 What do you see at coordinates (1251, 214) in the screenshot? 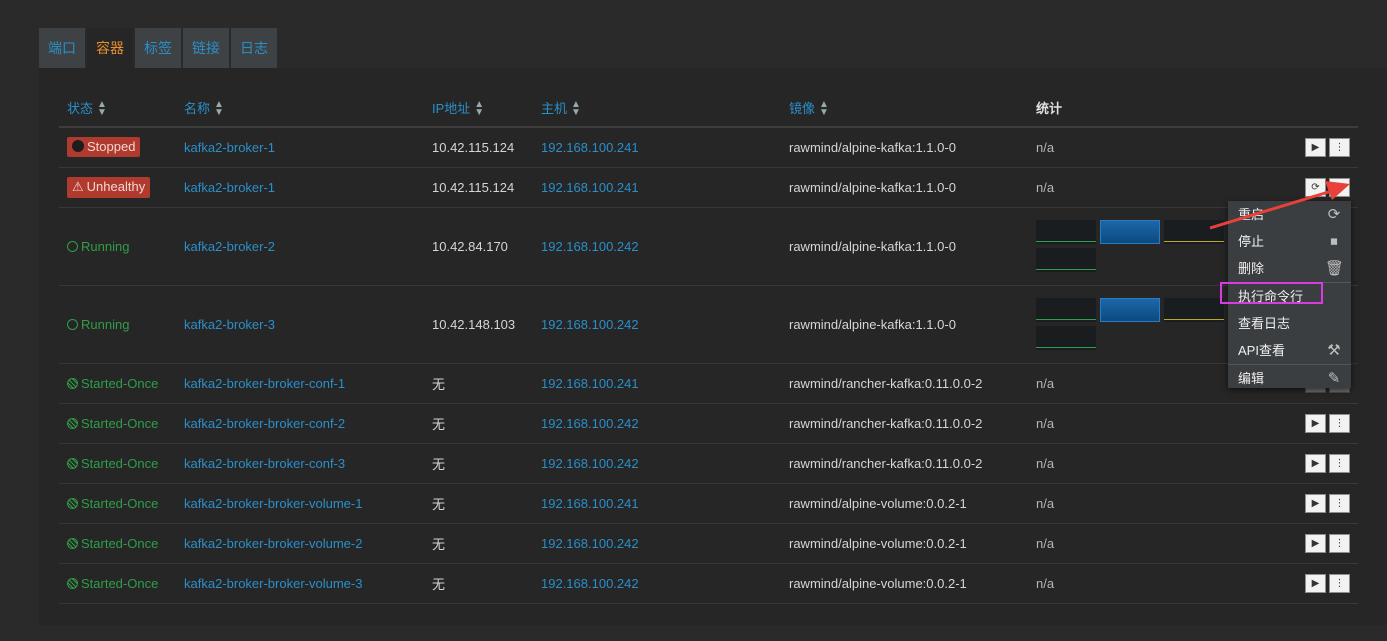
I see `menu-item-label: 重启` at bounding box center [1251, 214].